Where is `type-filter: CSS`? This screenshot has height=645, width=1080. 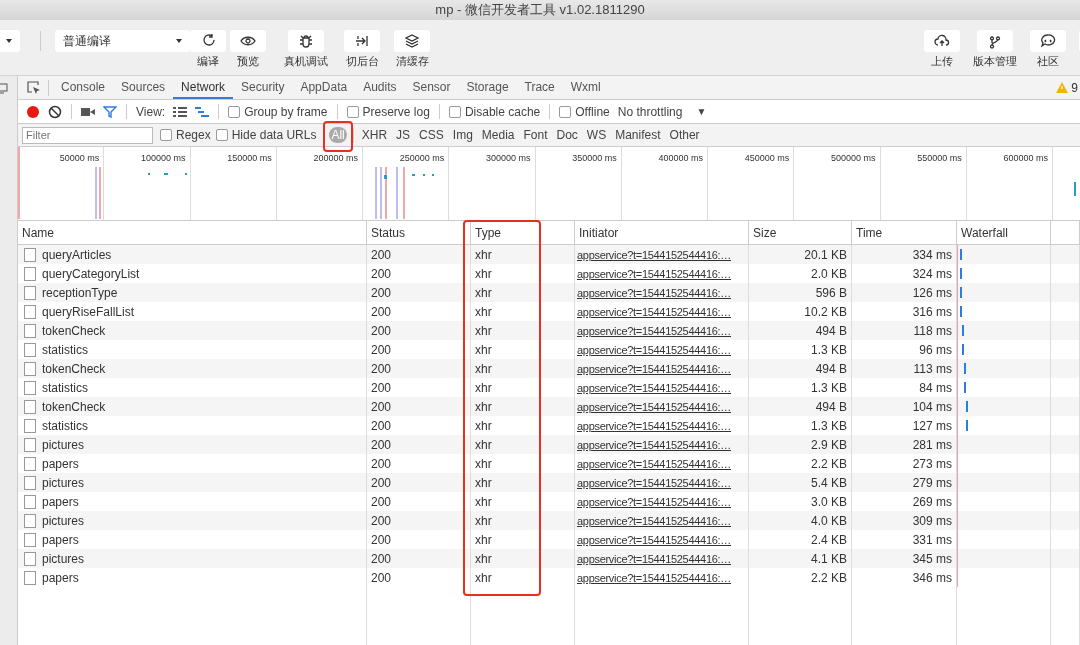 type-filter: CSS is located at coordinates (431, 135).